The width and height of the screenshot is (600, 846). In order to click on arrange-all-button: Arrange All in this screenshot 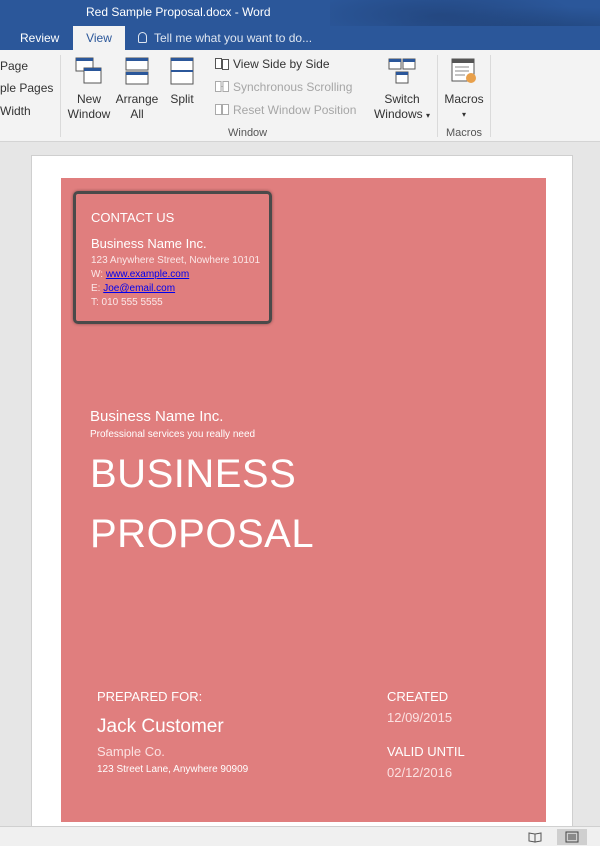, I will do `click(137, 89)`.